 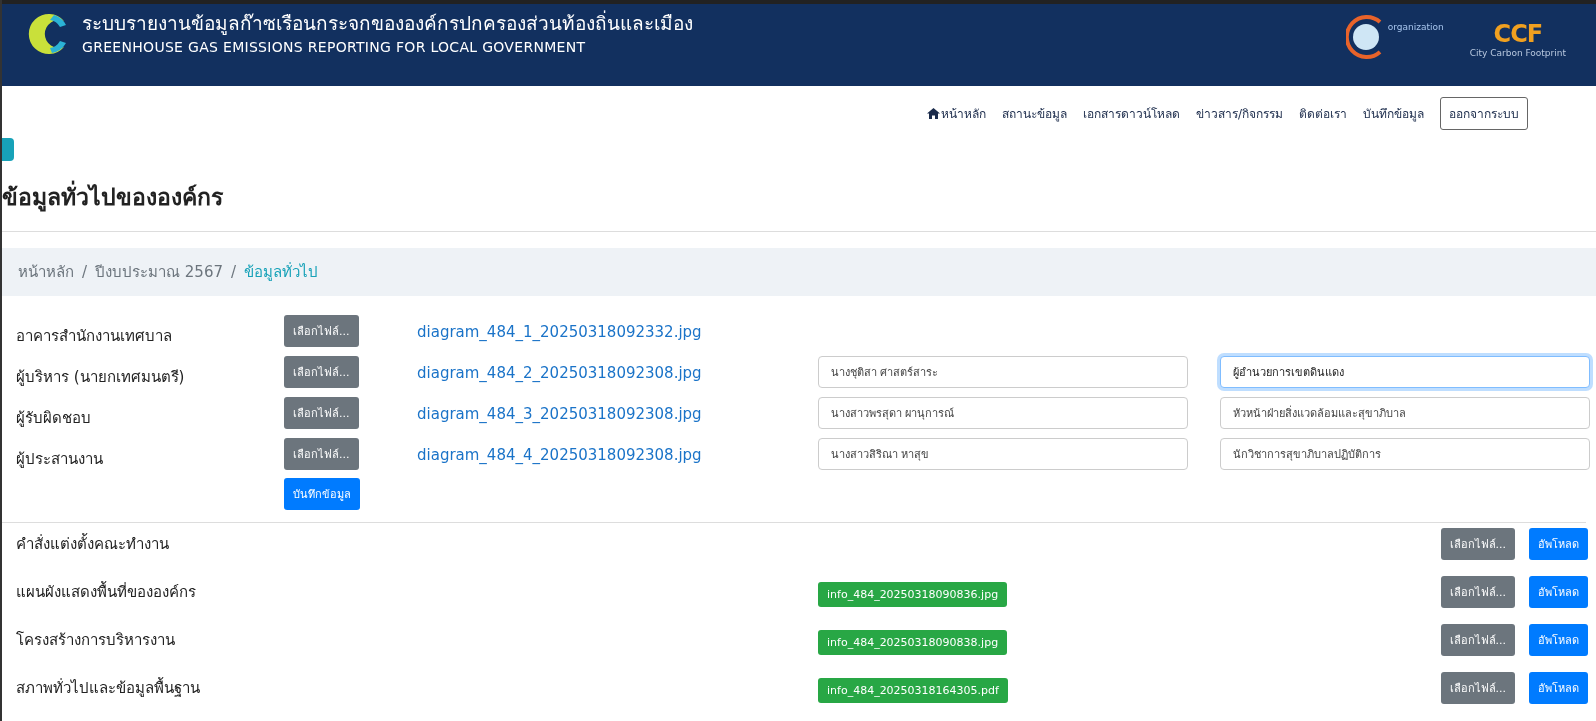 What do you see at coordinates (559, 331) in the screenshot?
I see `file-link: diagram_484_1_20250318092332.jpg` at bounding box center [559, 331].